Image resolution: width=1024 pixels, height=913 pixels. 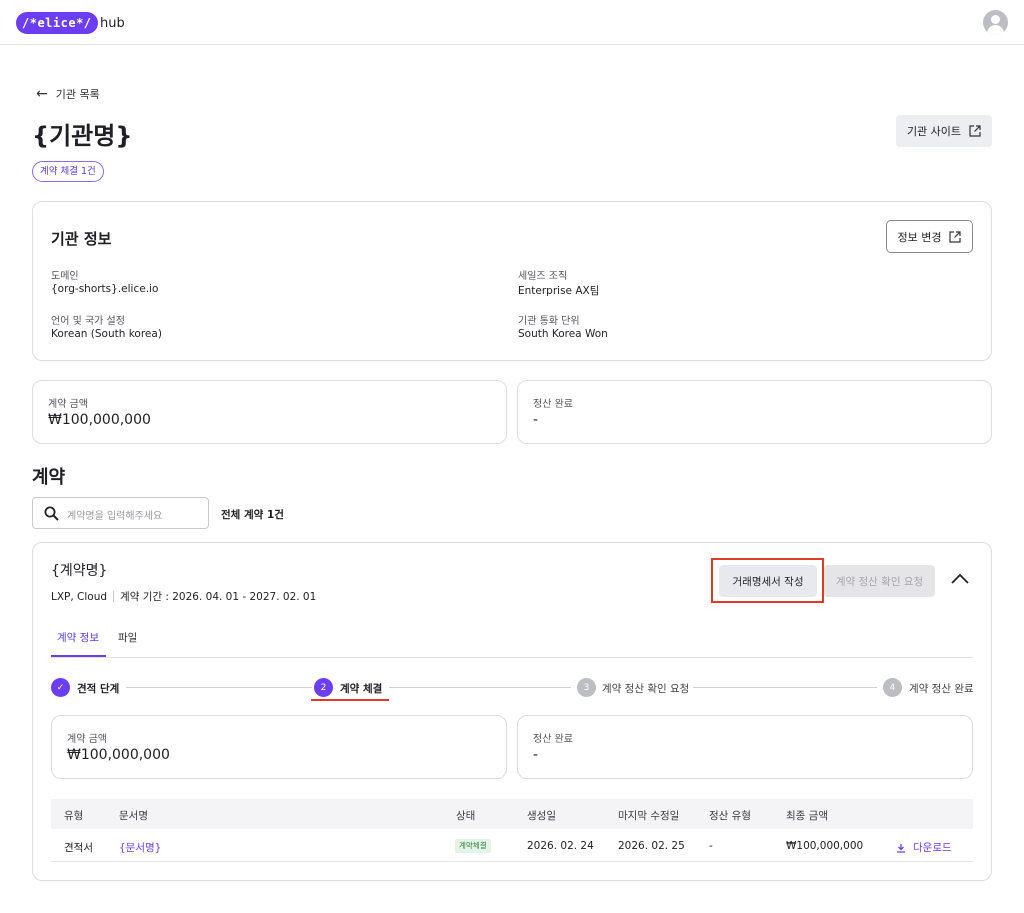 What do you see at coordinates (79, 596) in the screenshot?
I see `contract-products: LXP, Cloud` at bounding box center [79, 596].